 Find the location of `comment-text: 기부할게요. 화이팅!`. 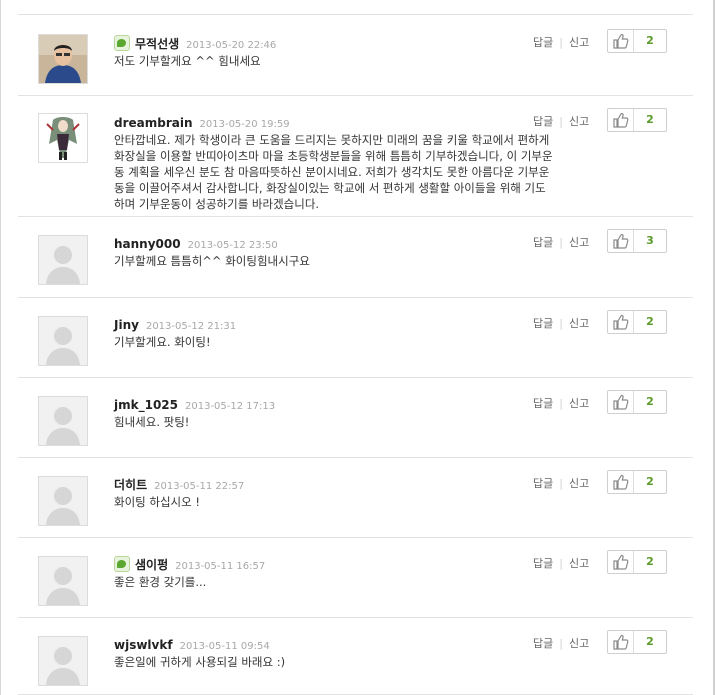

comment-text: 기부할게요. 화이팅! is located at coordinates (162, 342).